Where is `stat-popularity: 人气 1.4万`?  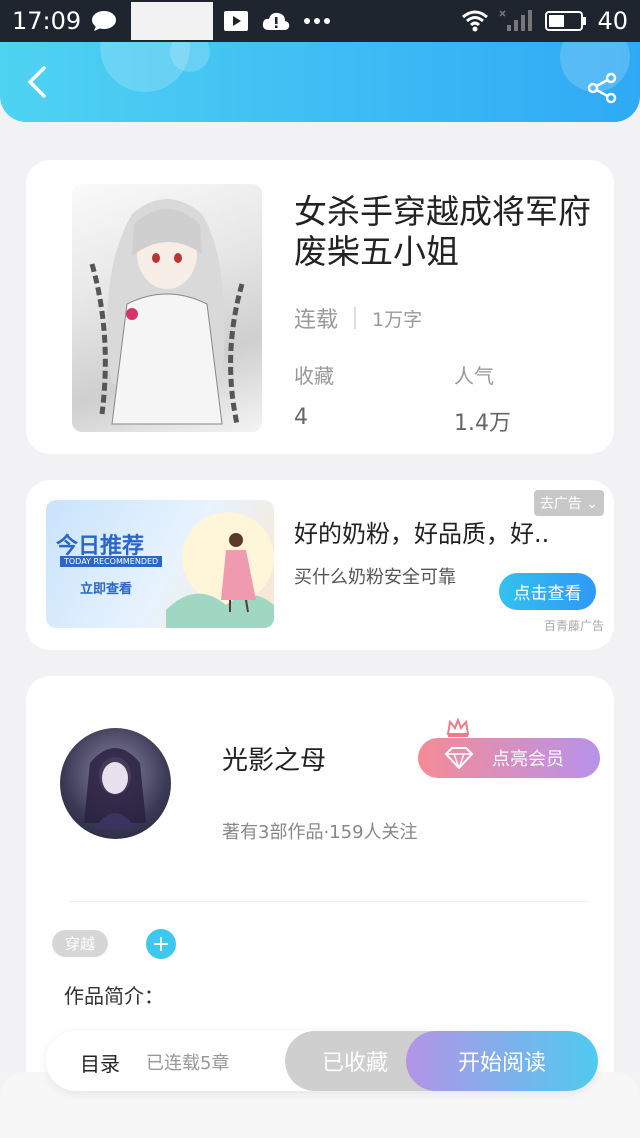
stat-popularity: 人气 1.4万 is located at coordinates (482, 398).